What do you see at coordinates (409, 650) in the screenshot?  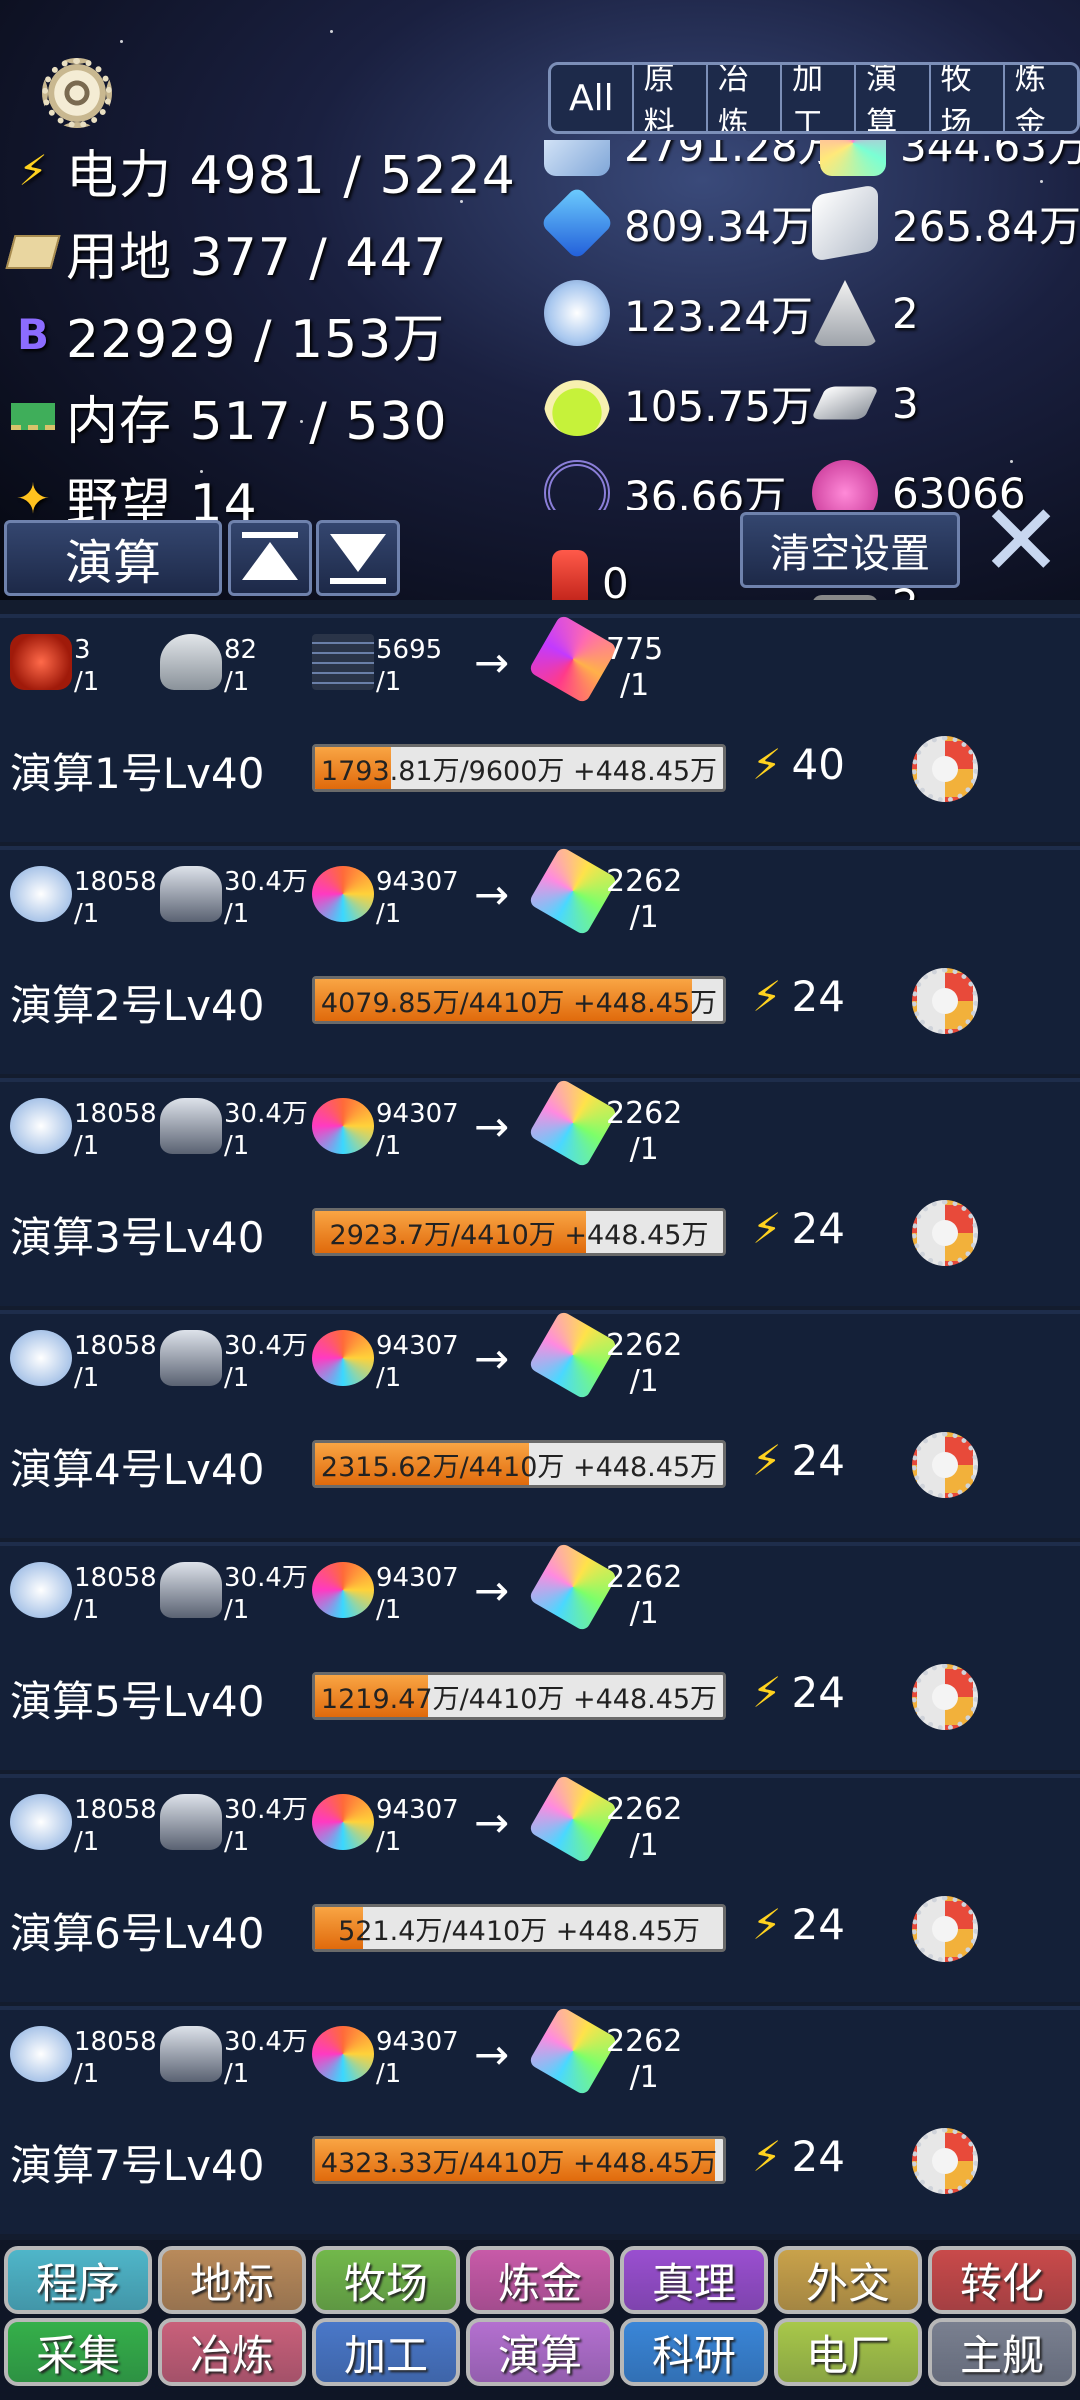 I see `input-amount: 5695` at bounding box center [409, 650].